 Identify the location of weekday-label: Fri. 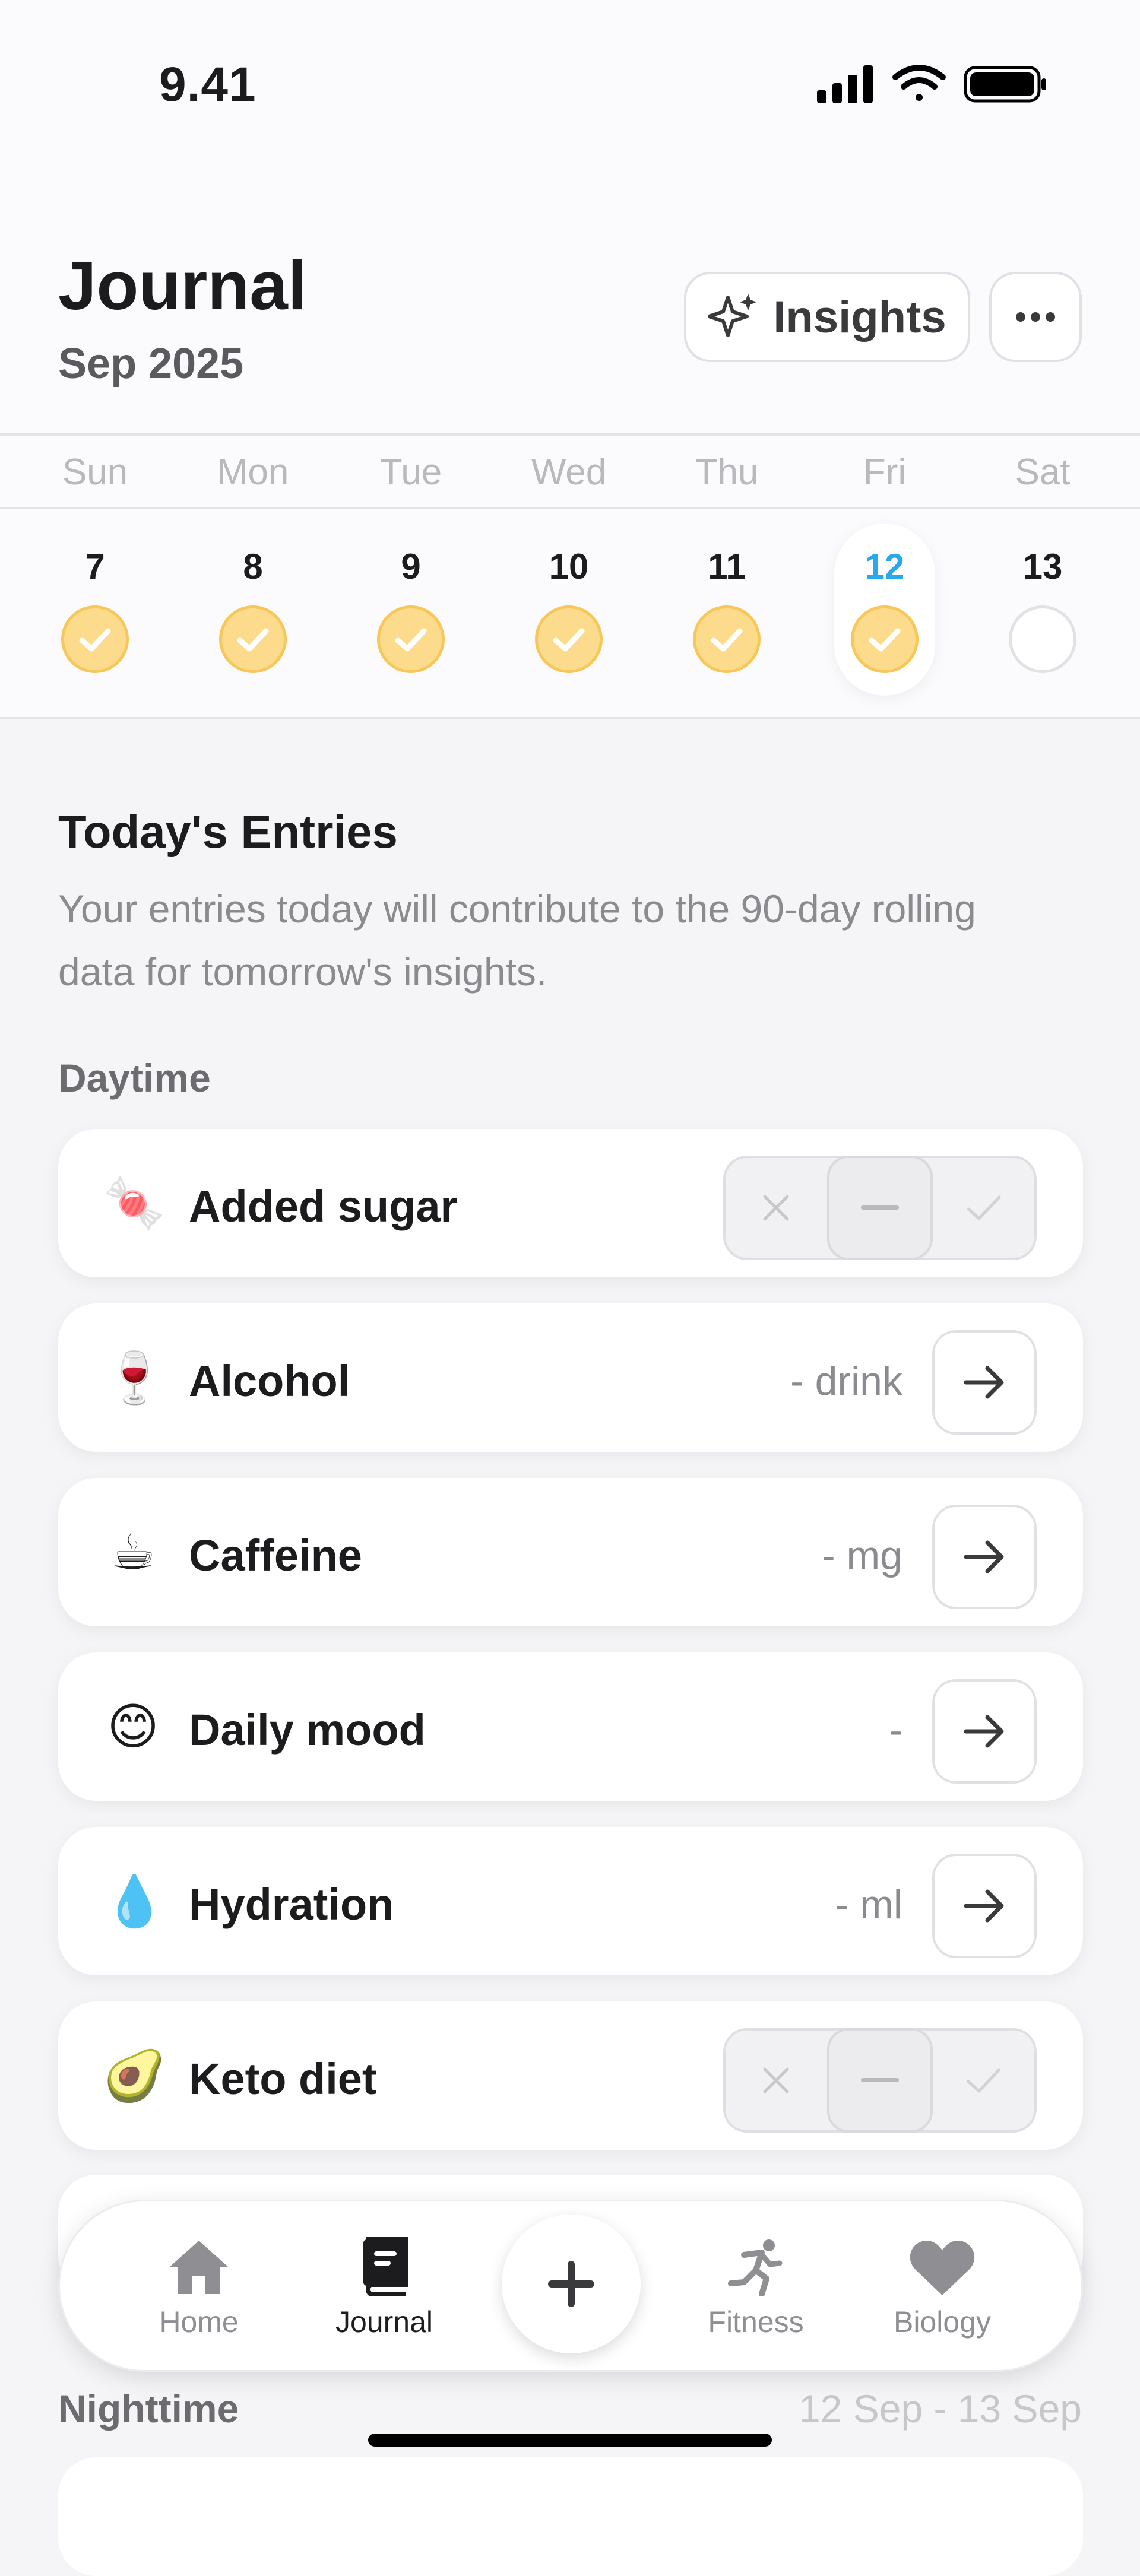
(885, 472).